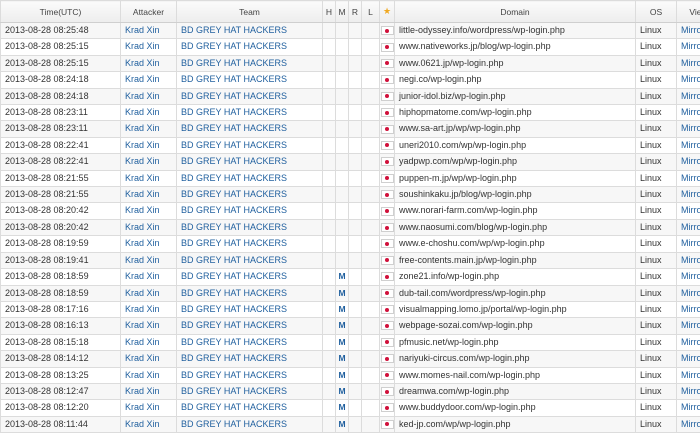 This screenshot has width=700, height=436. I want to click on col-header-r: R, so click(355, 11).